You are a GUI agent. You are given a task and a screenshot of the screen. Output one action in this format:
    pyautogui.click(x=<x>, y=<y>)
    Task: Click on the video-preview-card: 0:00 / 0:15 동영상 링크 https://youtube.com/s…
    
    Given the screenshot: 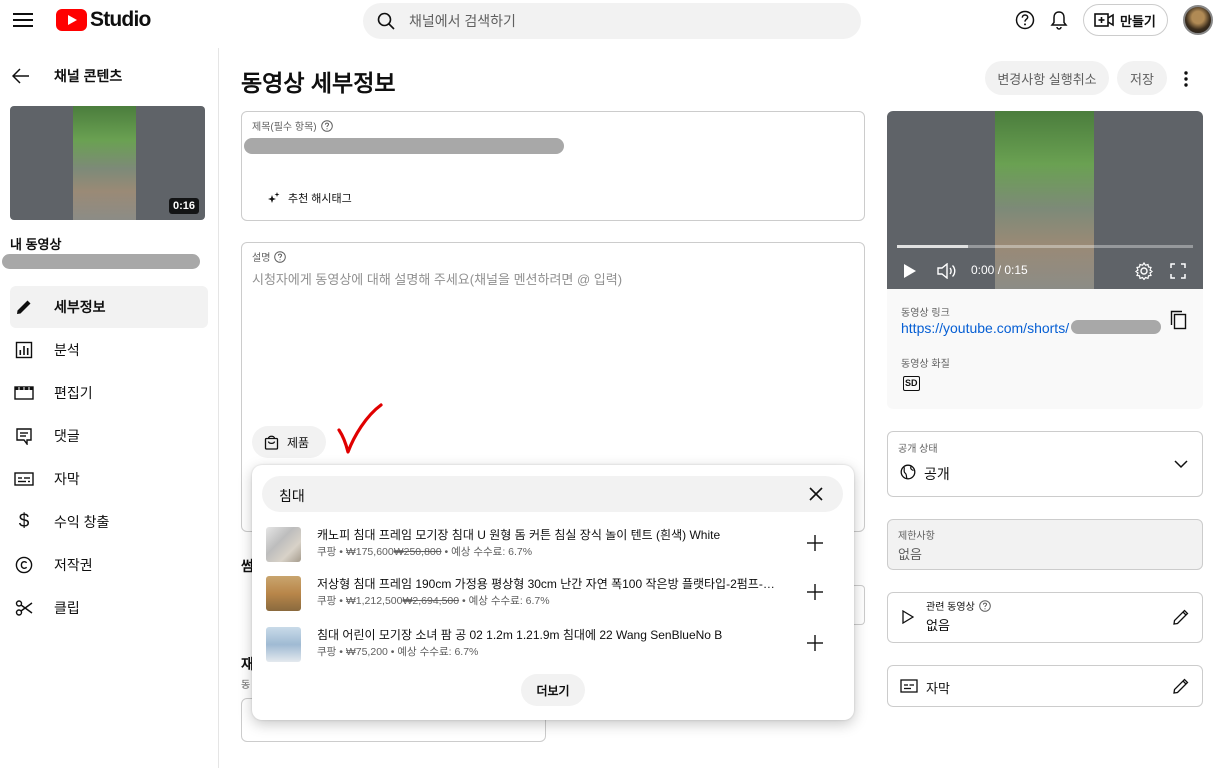 What is the action you would take?
    pyautogui.click(x=1045, y=260)
    